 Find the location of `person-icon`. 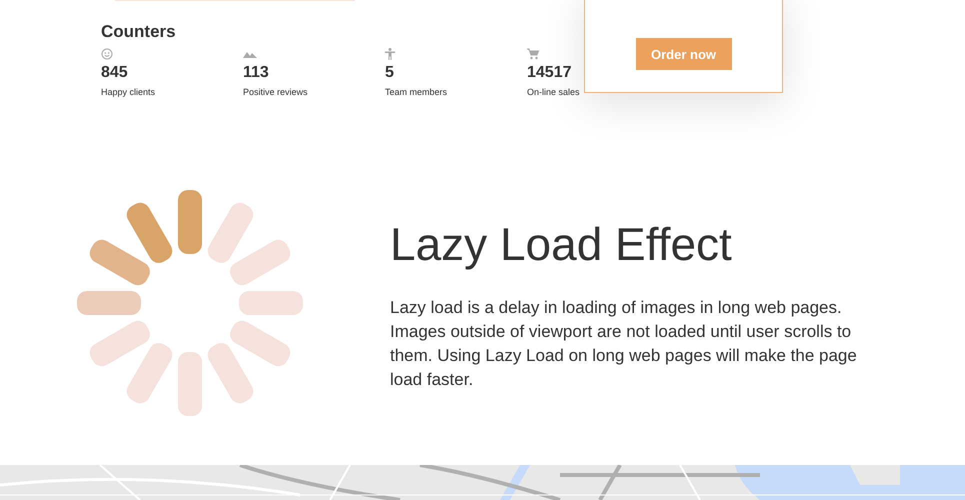

person-icon is located at coordinates (390, 54).